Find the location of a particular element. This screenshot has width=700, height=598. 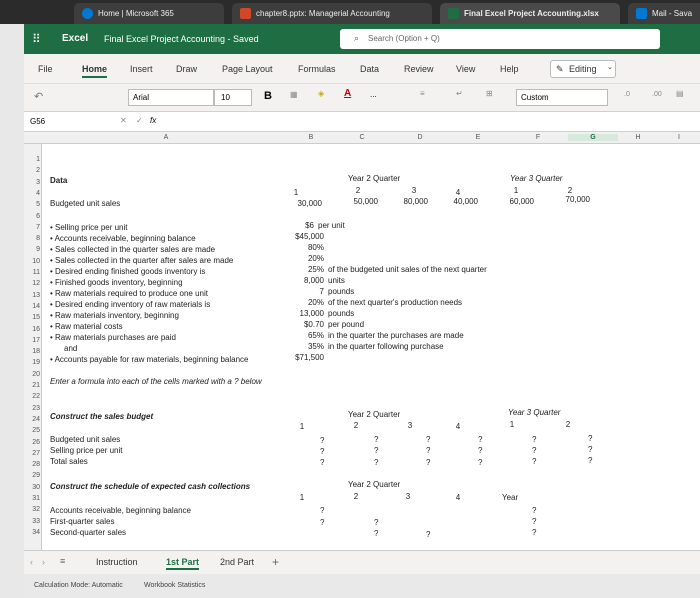

cancel-icon: ✕ is located at coordinates (123, 120).